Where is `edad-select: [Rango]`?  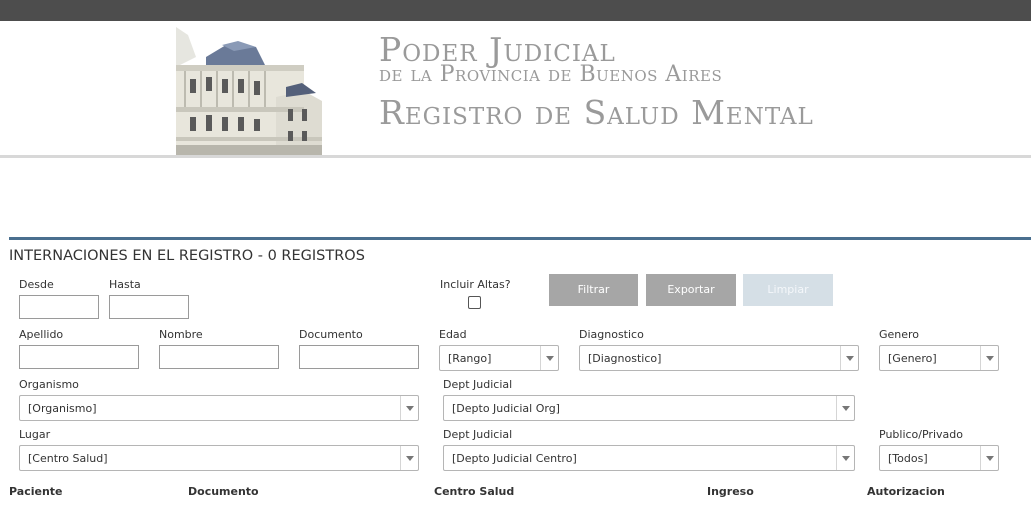 edad-select: [Rango] is located at coordinates (499, 358).